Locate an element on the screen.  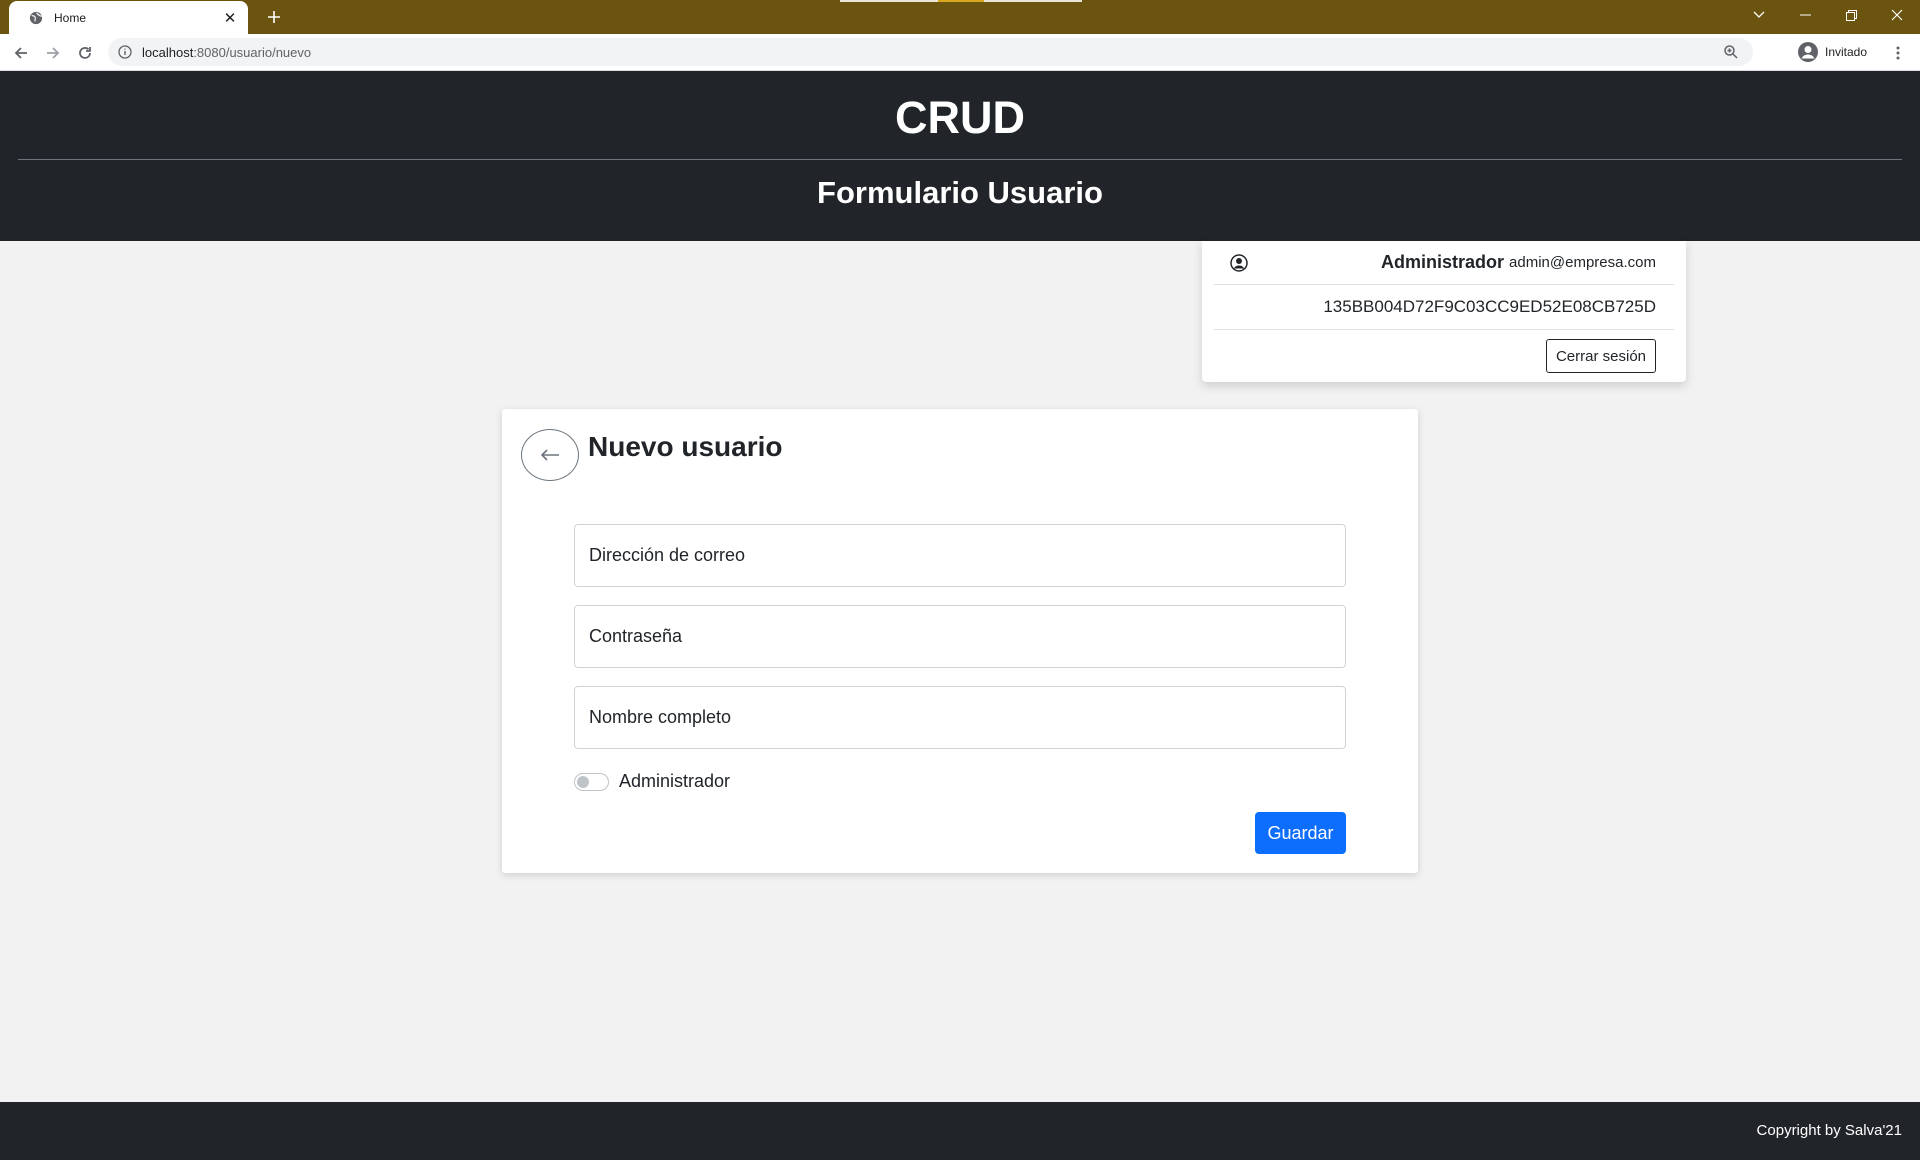
minimize-icon is located at coordinates (1805, 15).